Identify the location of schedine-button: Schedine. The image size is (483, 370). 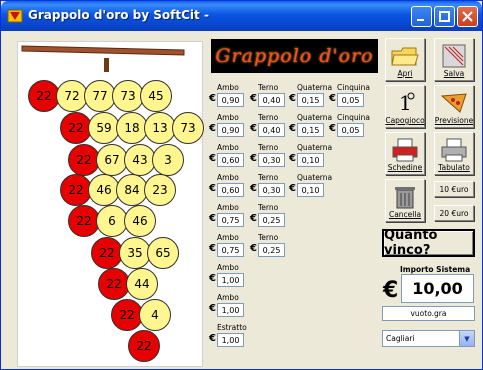
(405, 153).